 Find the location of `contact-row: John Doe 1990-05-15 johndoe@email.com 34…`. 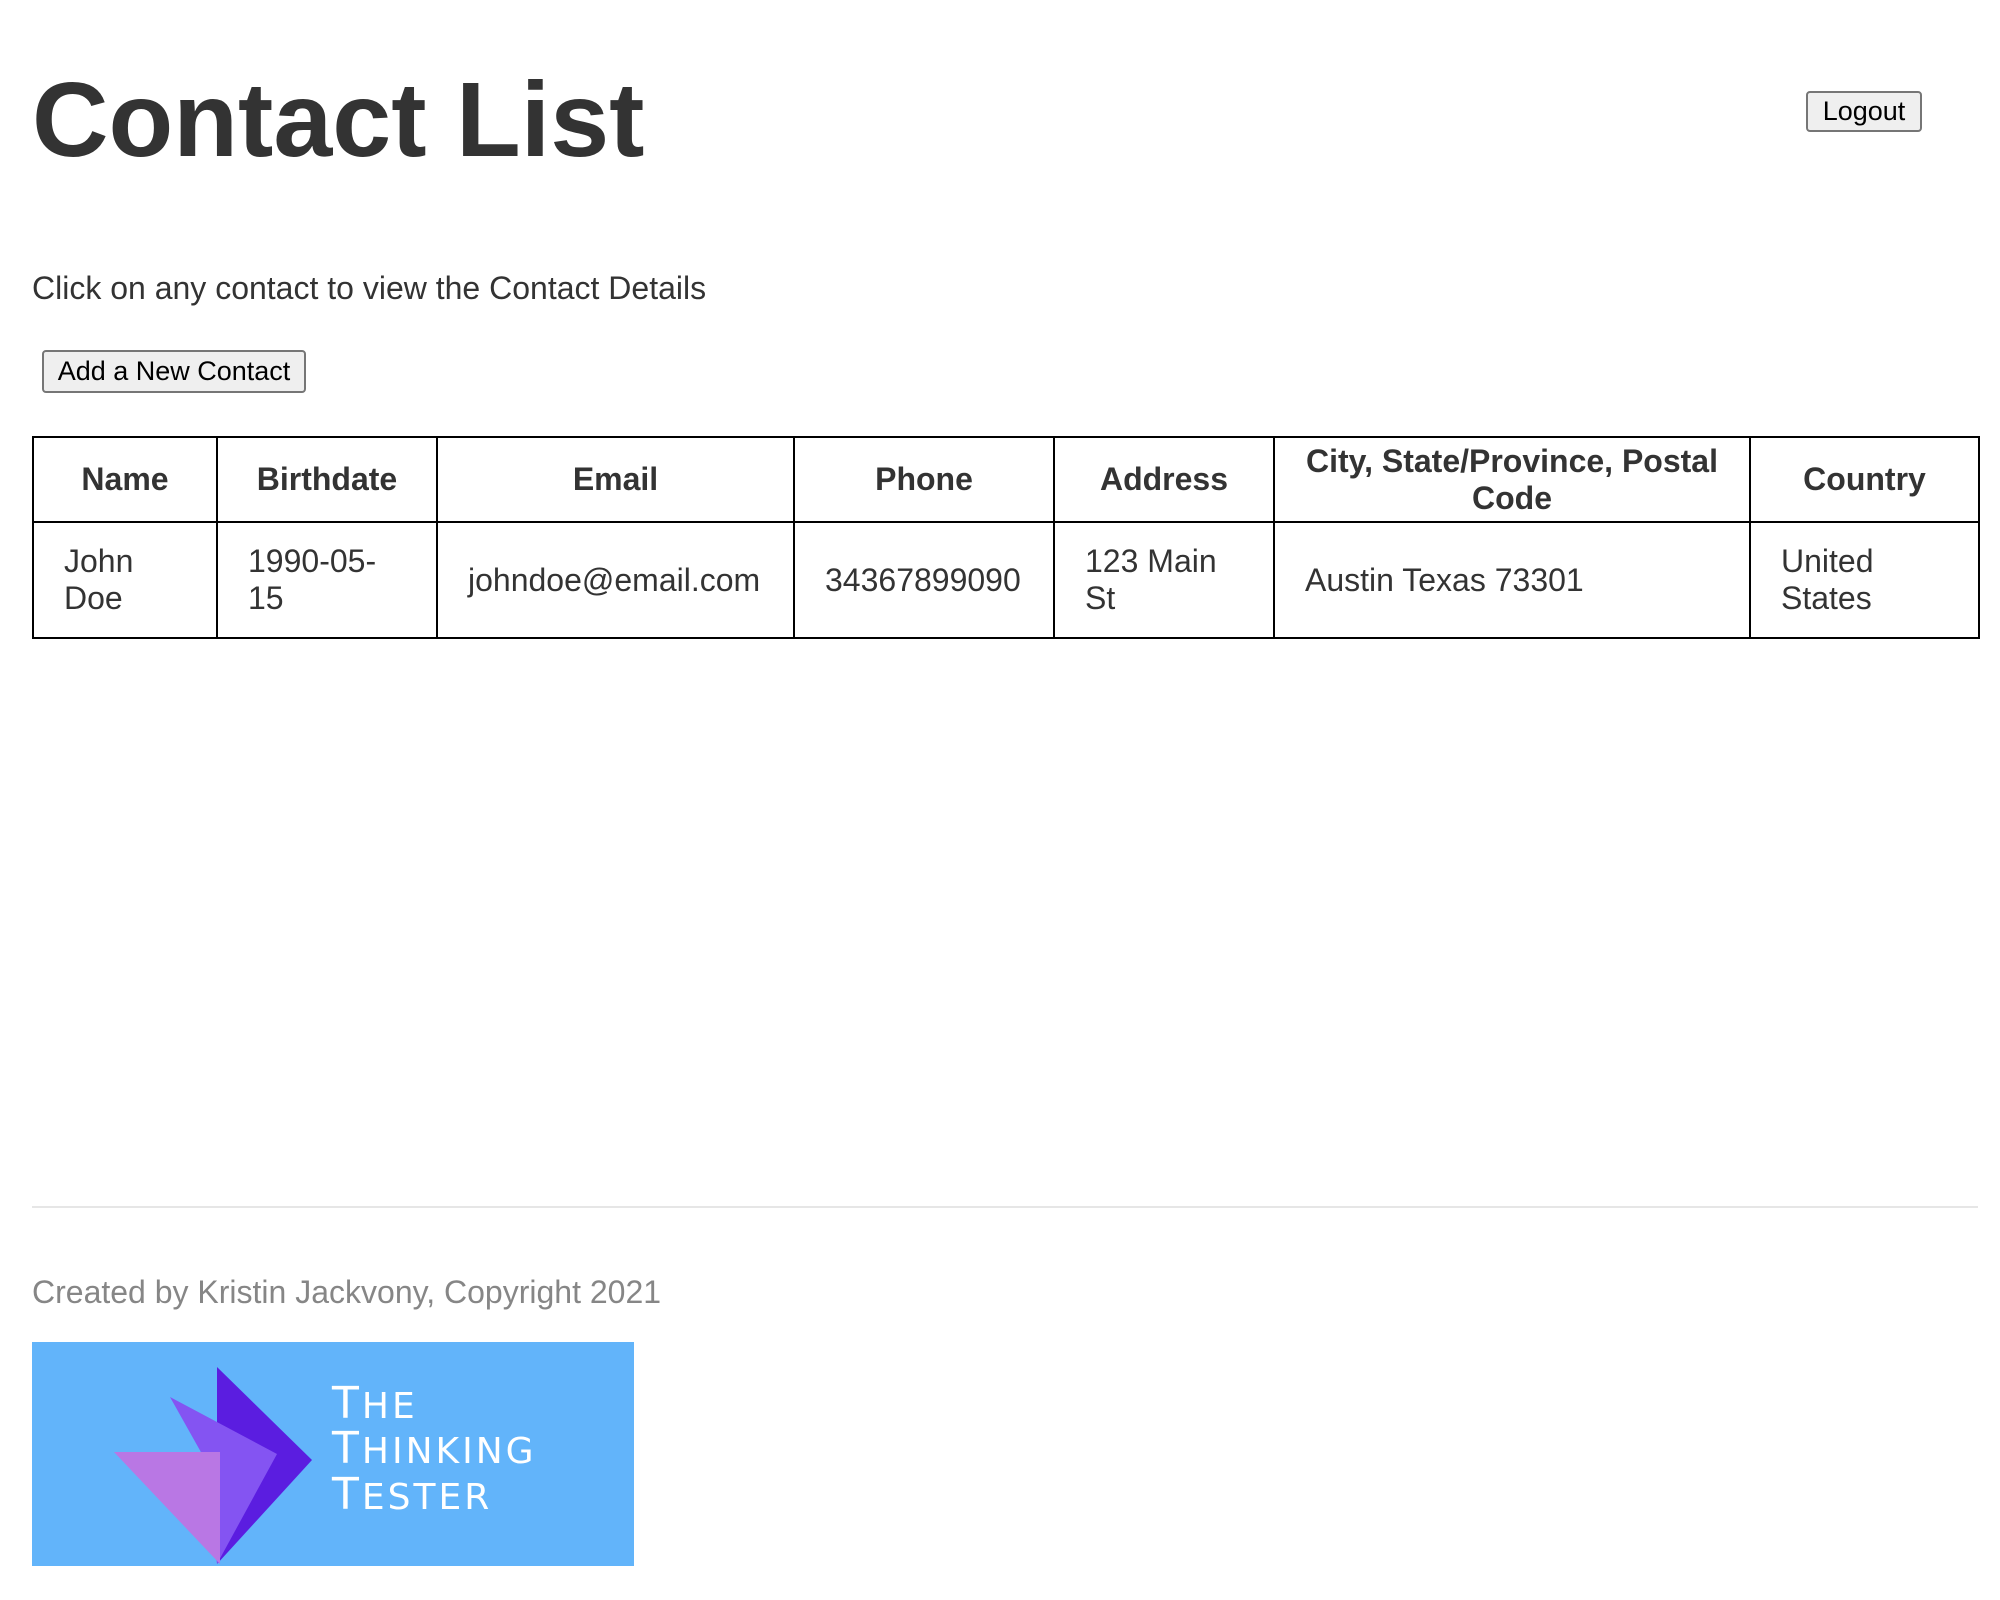

contact-row: John Doe 1990-05-15 johndoe@email.com 34… is located at coordinates (1006, 580).